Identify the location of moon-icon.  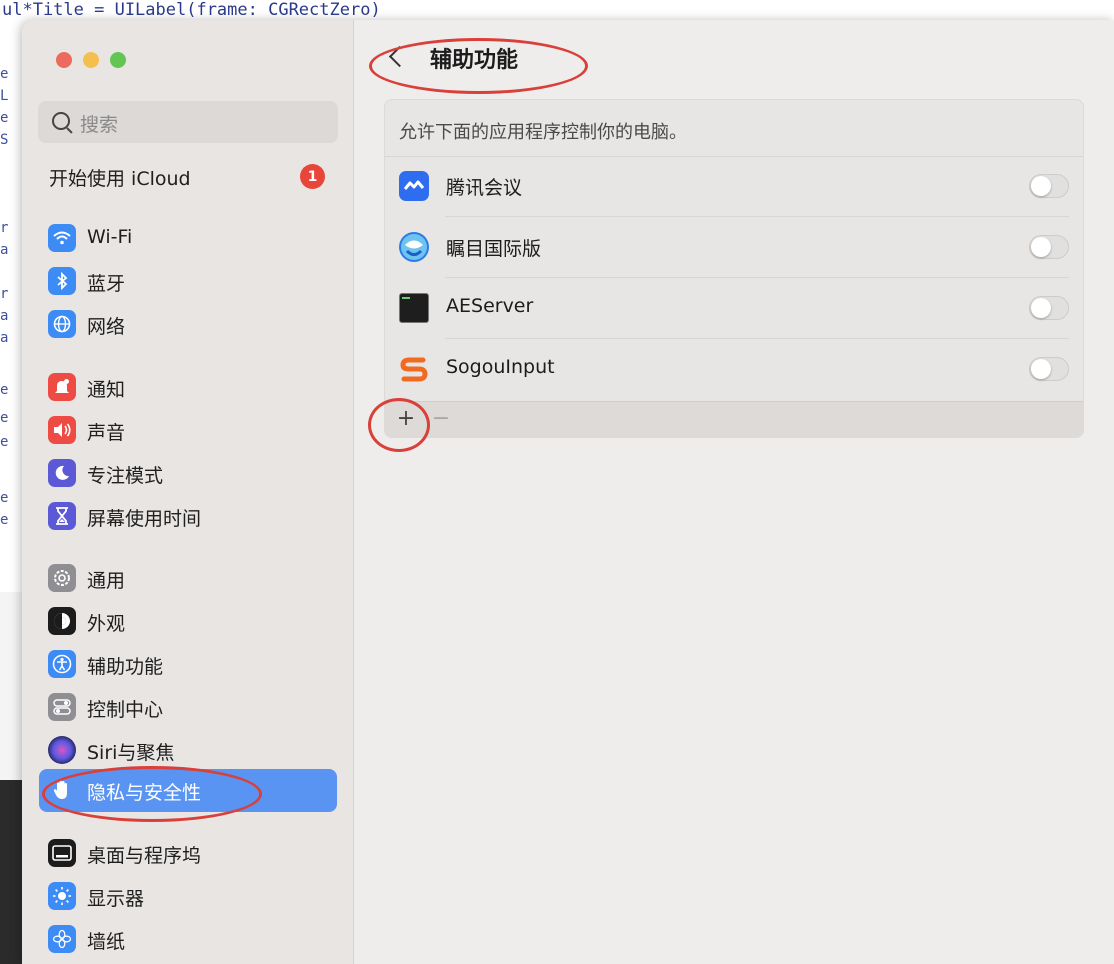
(62, 473).